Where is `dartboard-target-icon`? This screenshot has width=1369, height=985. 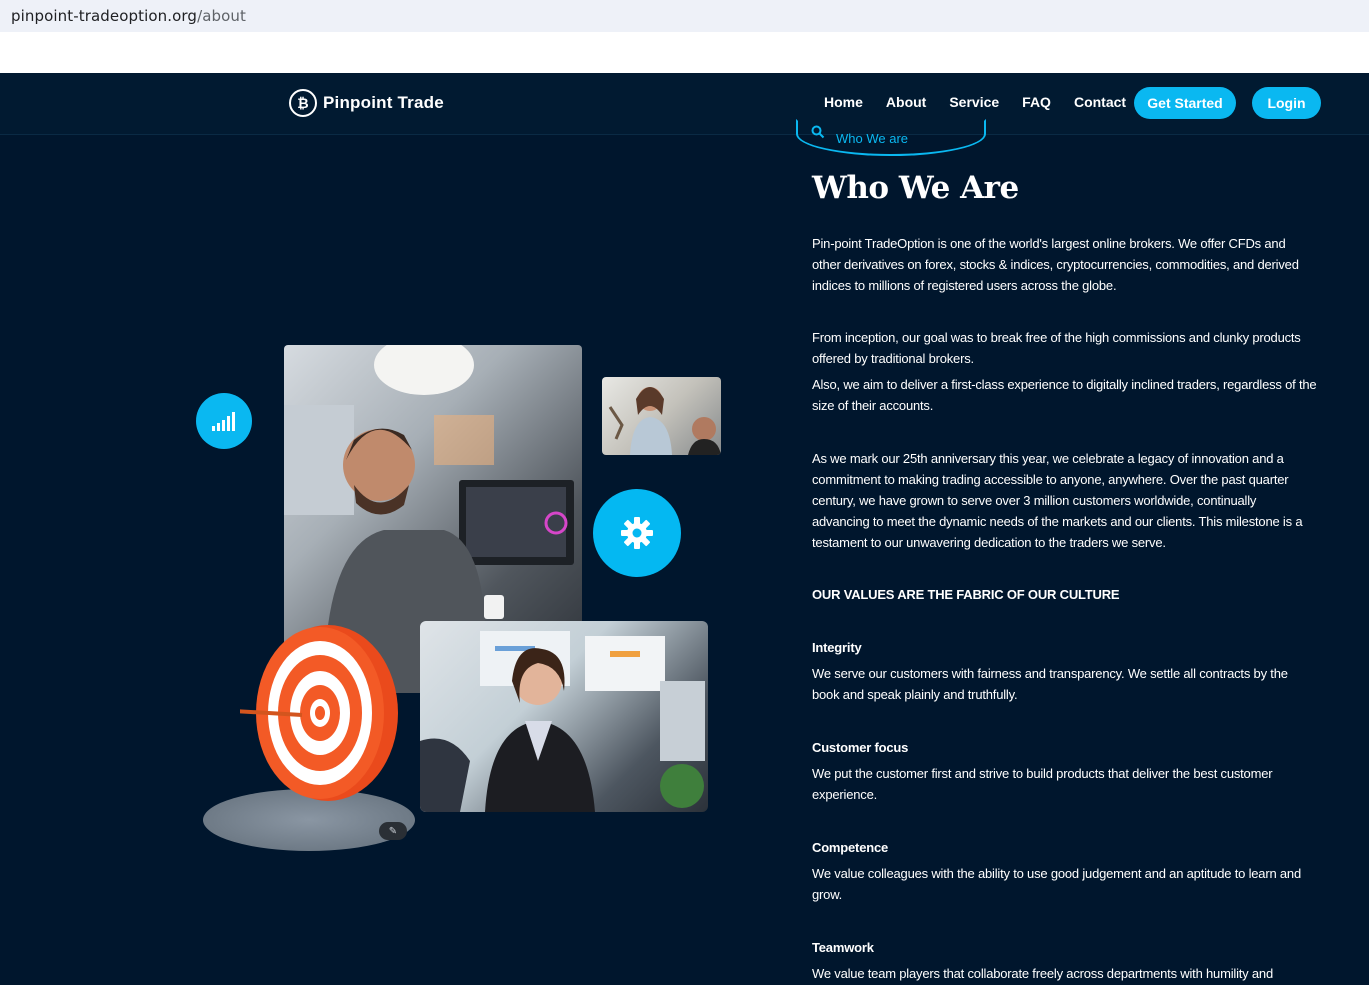 dartboard-target-icon is located at coordinates (299, 715).